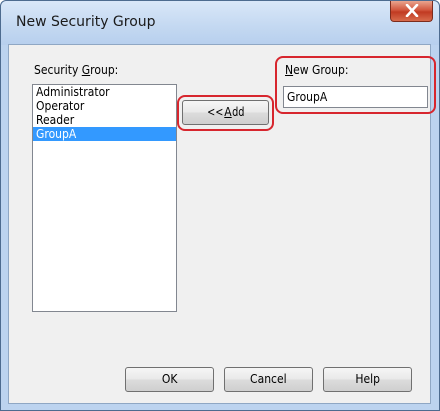  I want to click on close-icon, so click(412, 10).